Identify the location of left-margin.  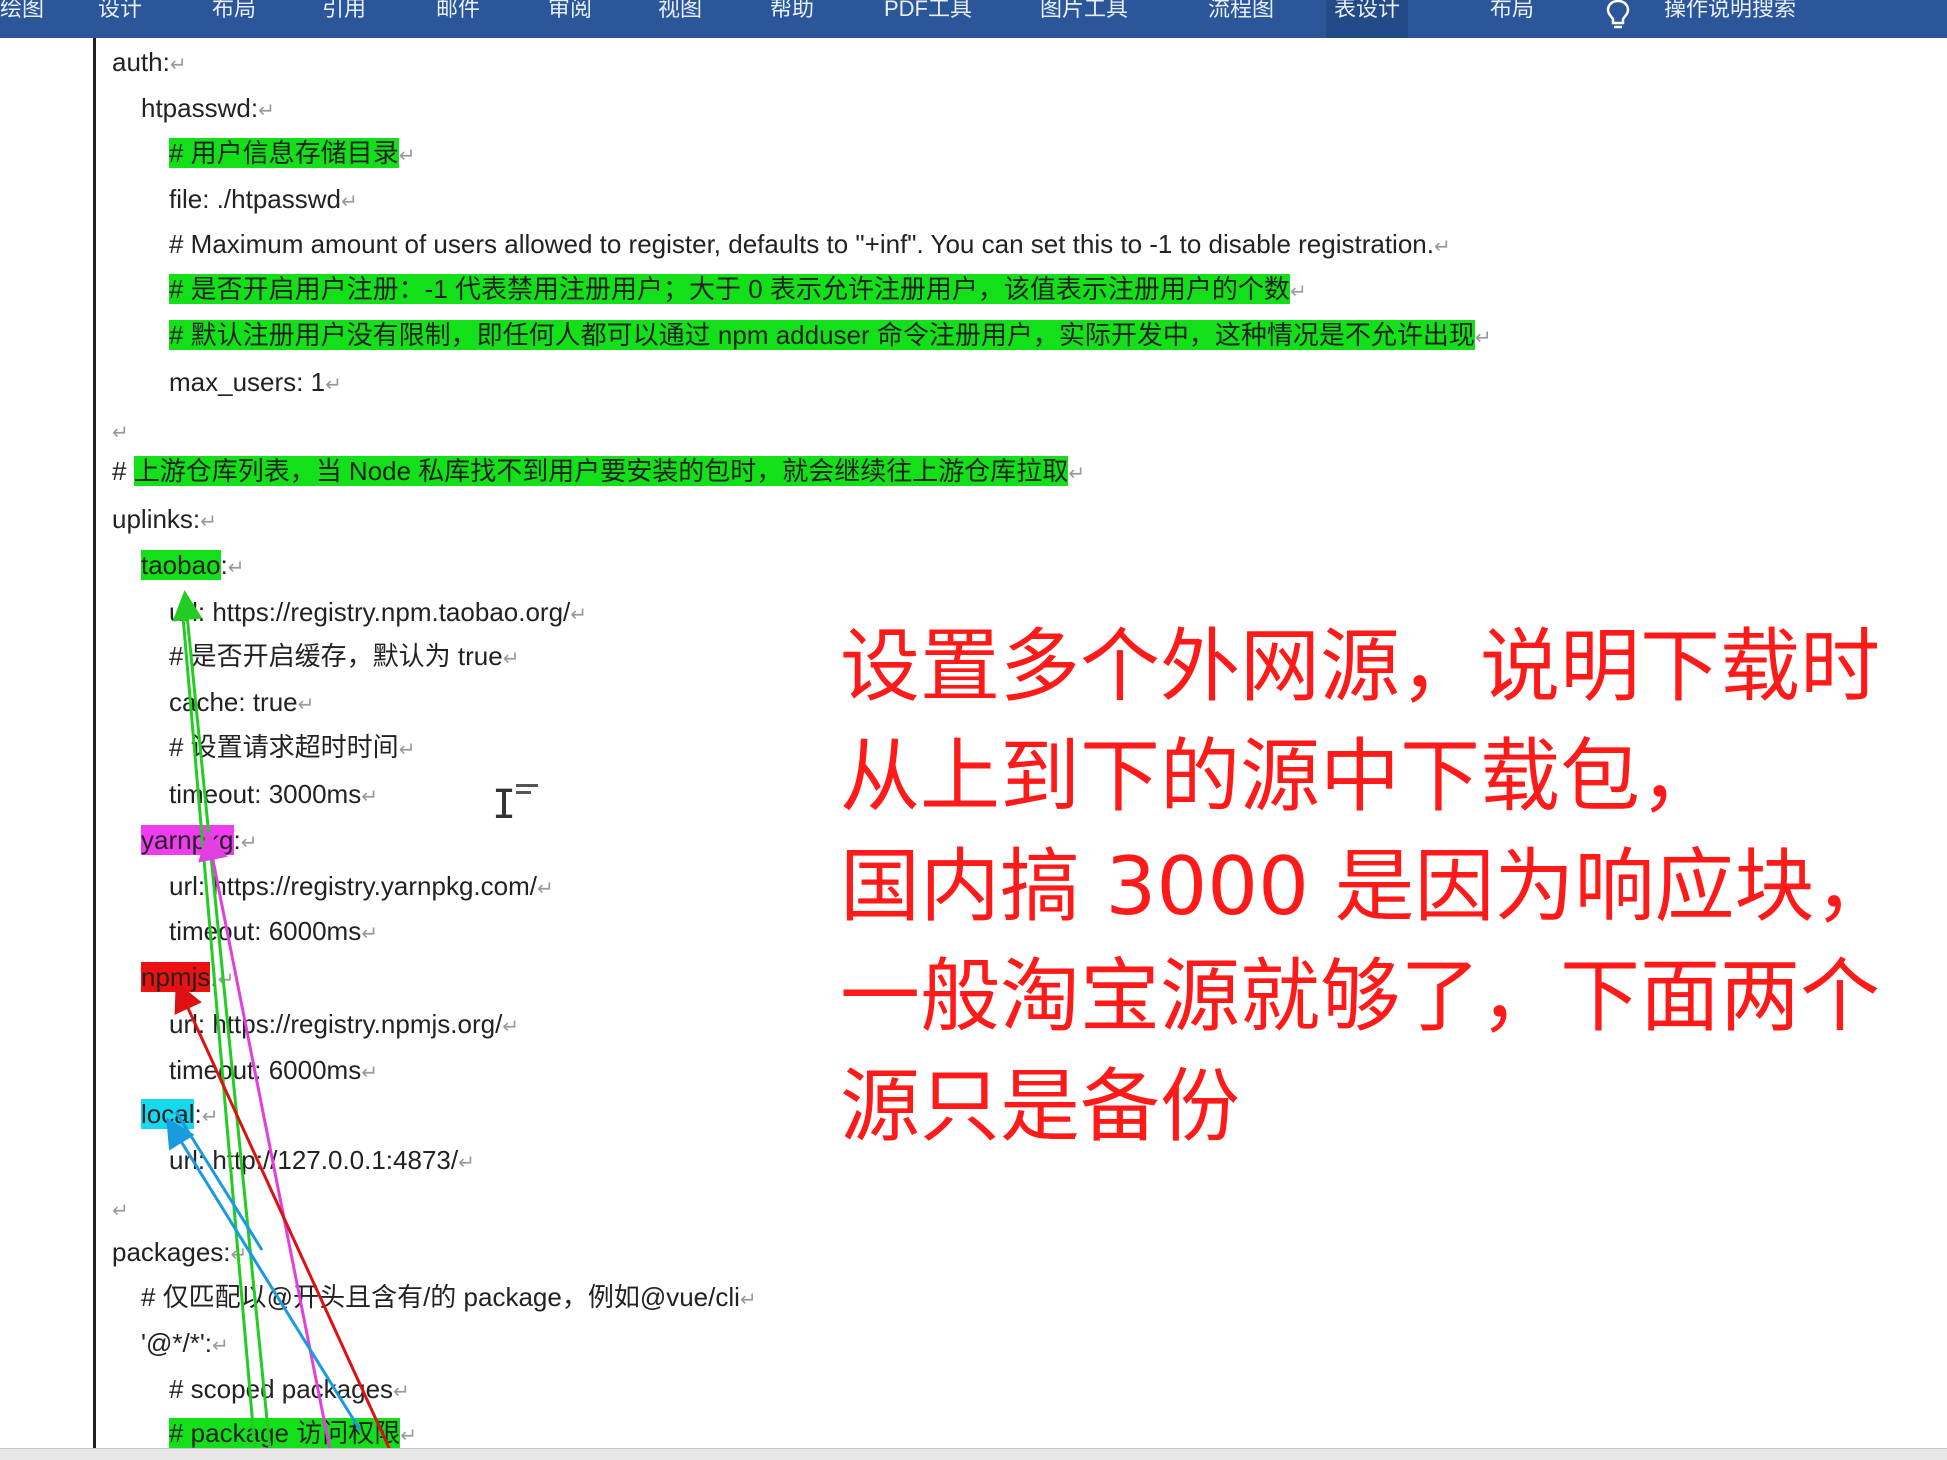
(47, 743).